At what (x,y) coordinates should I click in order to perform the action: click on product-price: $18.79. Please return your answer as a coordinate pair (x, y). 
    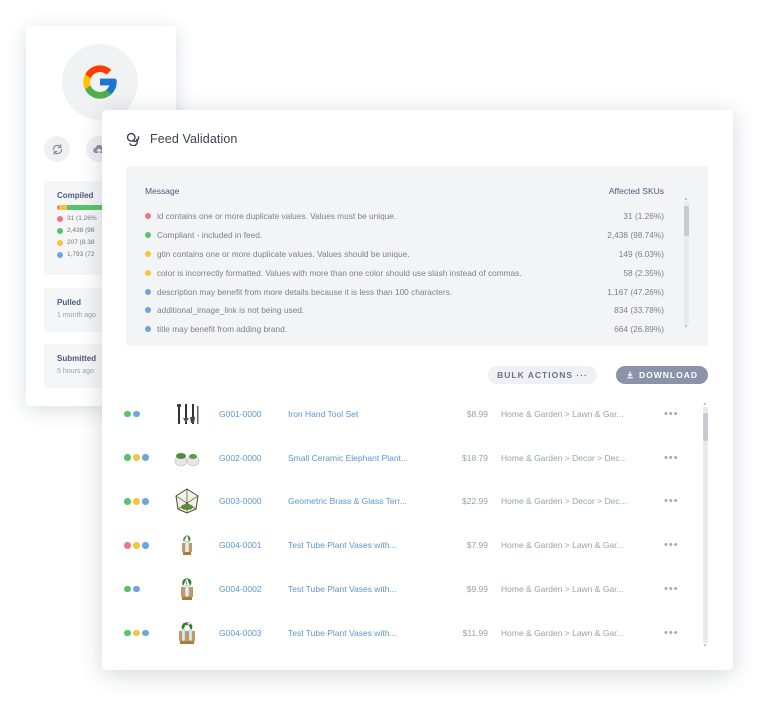
    Looking at the image, I should click on (475, 457).